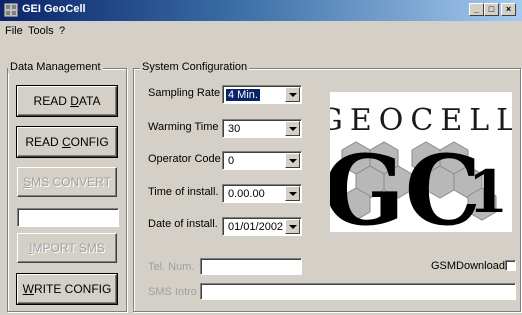 This screenshot has width=522, height=315. I want to click on minimize-button: _, so click(476, 9).